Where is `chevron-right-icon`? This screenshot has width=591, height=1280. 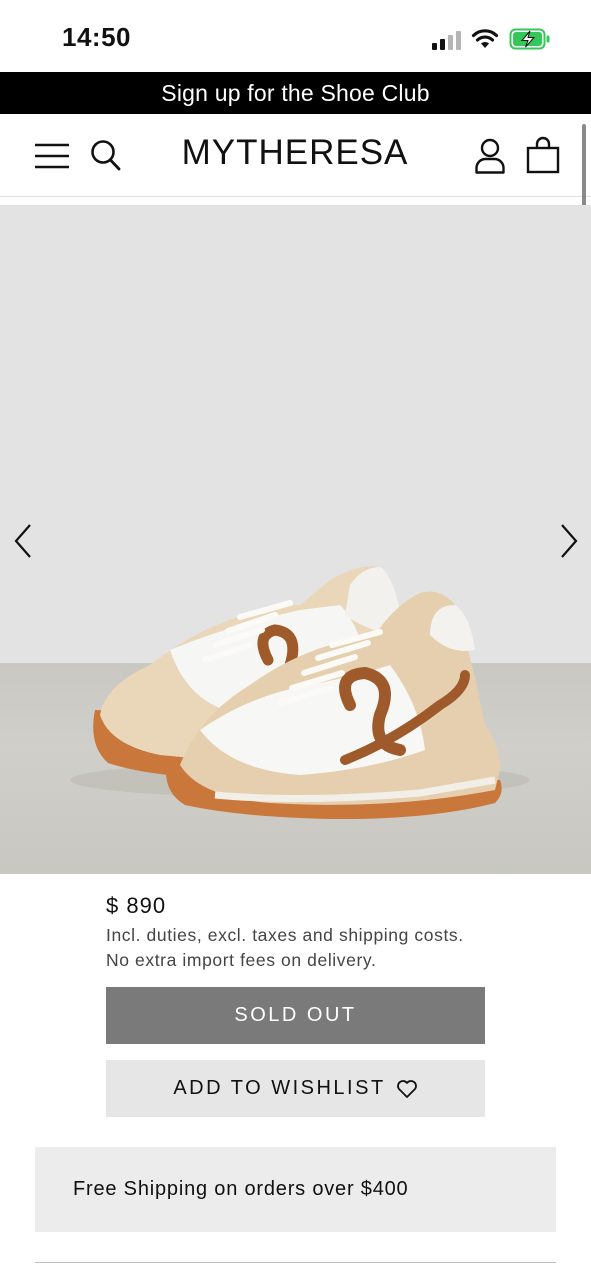 chevron-right-icon is located at coordinates (569, 541).